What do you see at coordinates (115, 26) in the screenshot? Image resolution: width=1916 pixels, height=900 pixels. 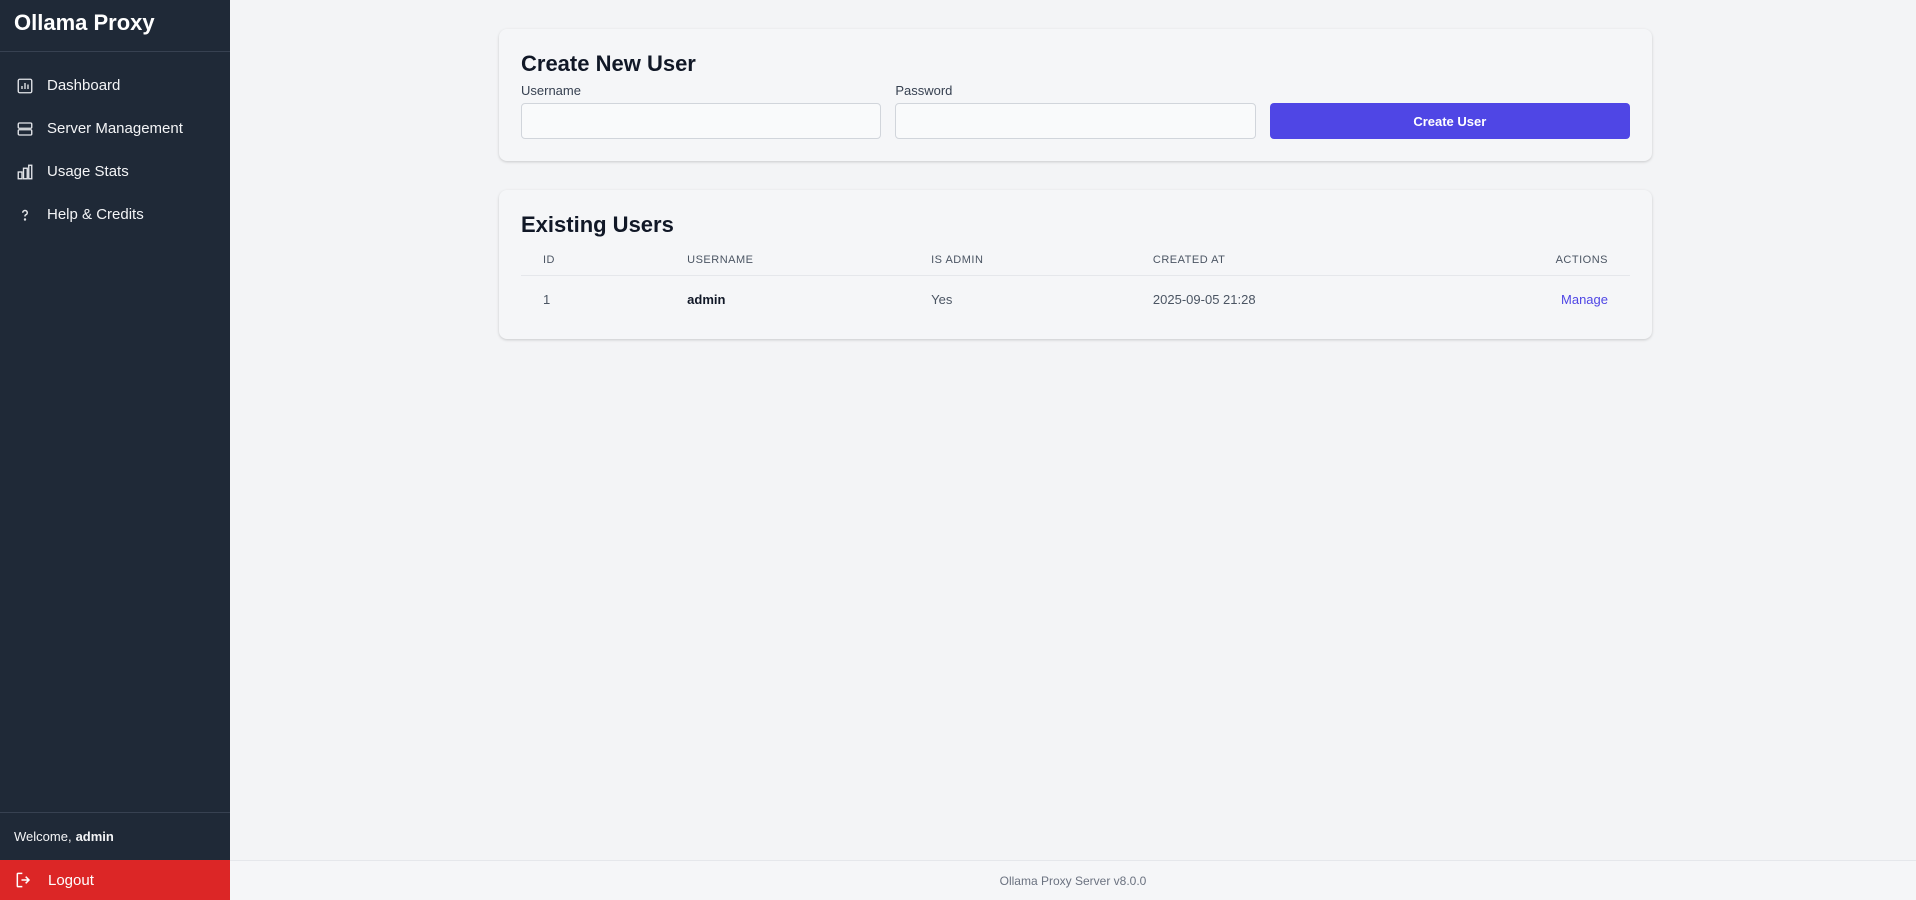 I see `app-title: Ollama Proxy` at bounding box center [115, 26].